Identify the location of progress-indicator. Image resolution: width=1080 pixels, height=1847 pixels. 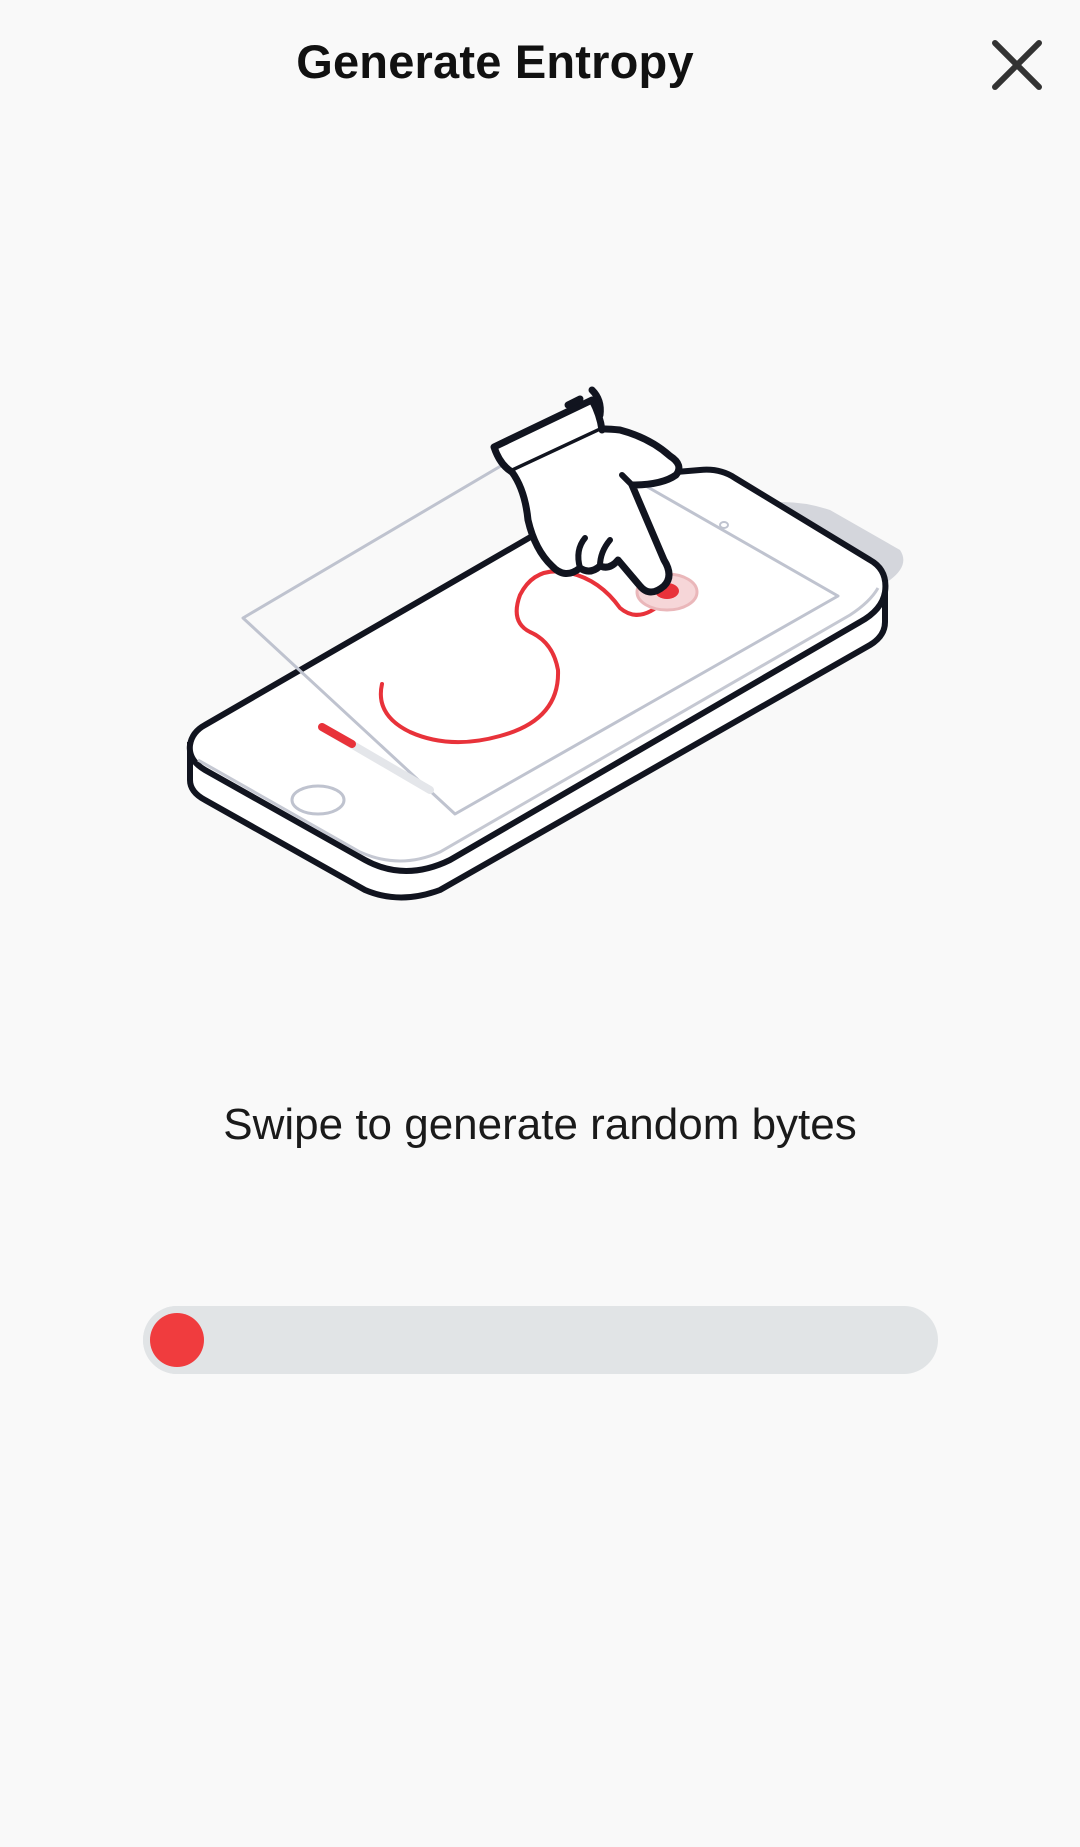
(177, 1340).